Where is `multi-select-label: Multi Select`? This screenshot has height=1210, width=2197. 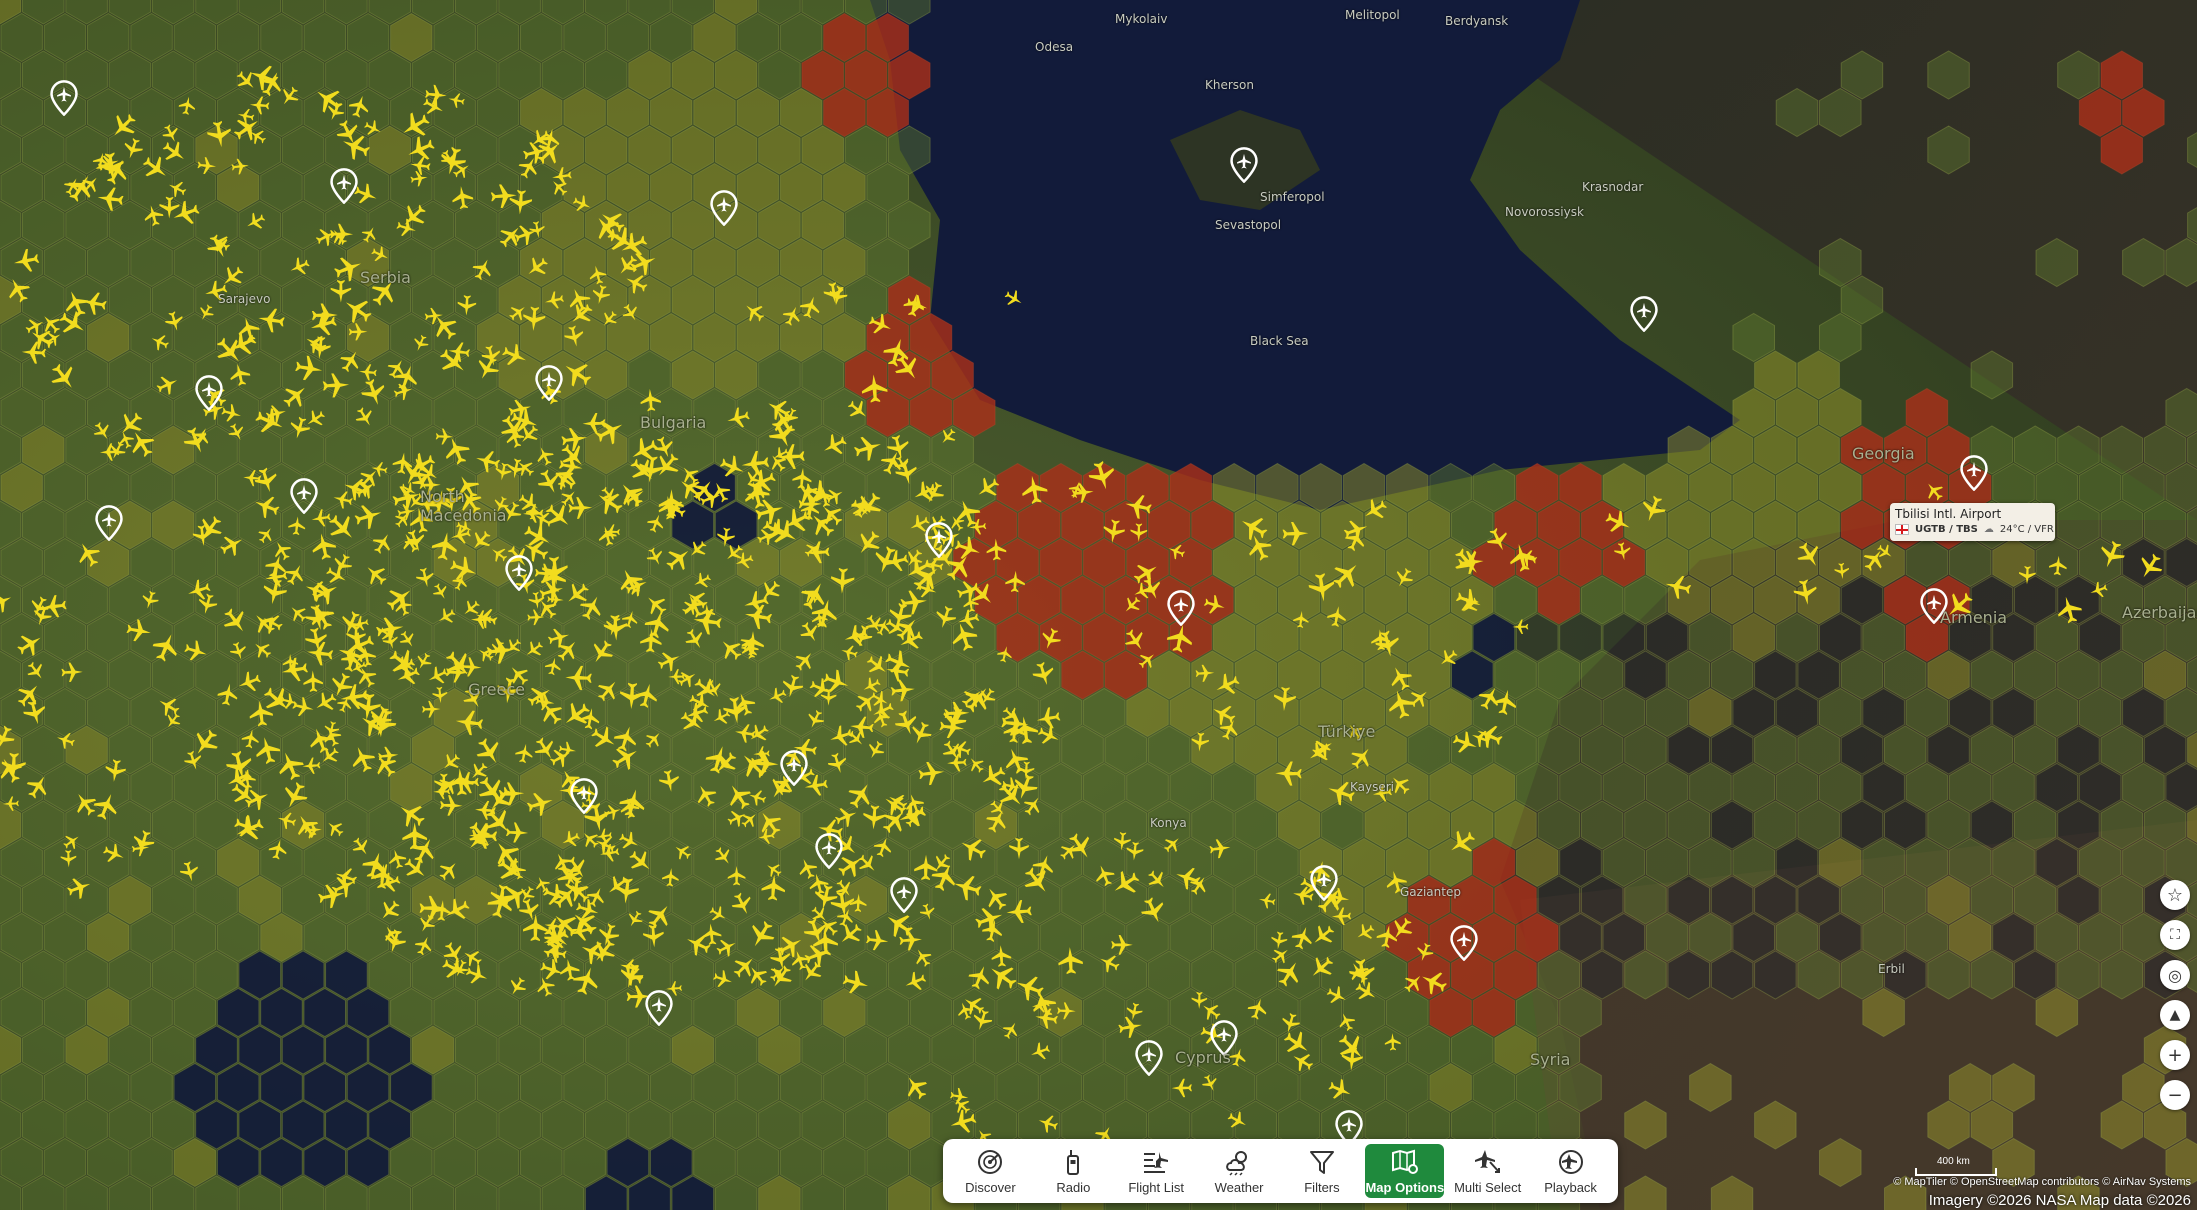 multi-select-label: Multi Select is located at coordinates (1488, 1187).